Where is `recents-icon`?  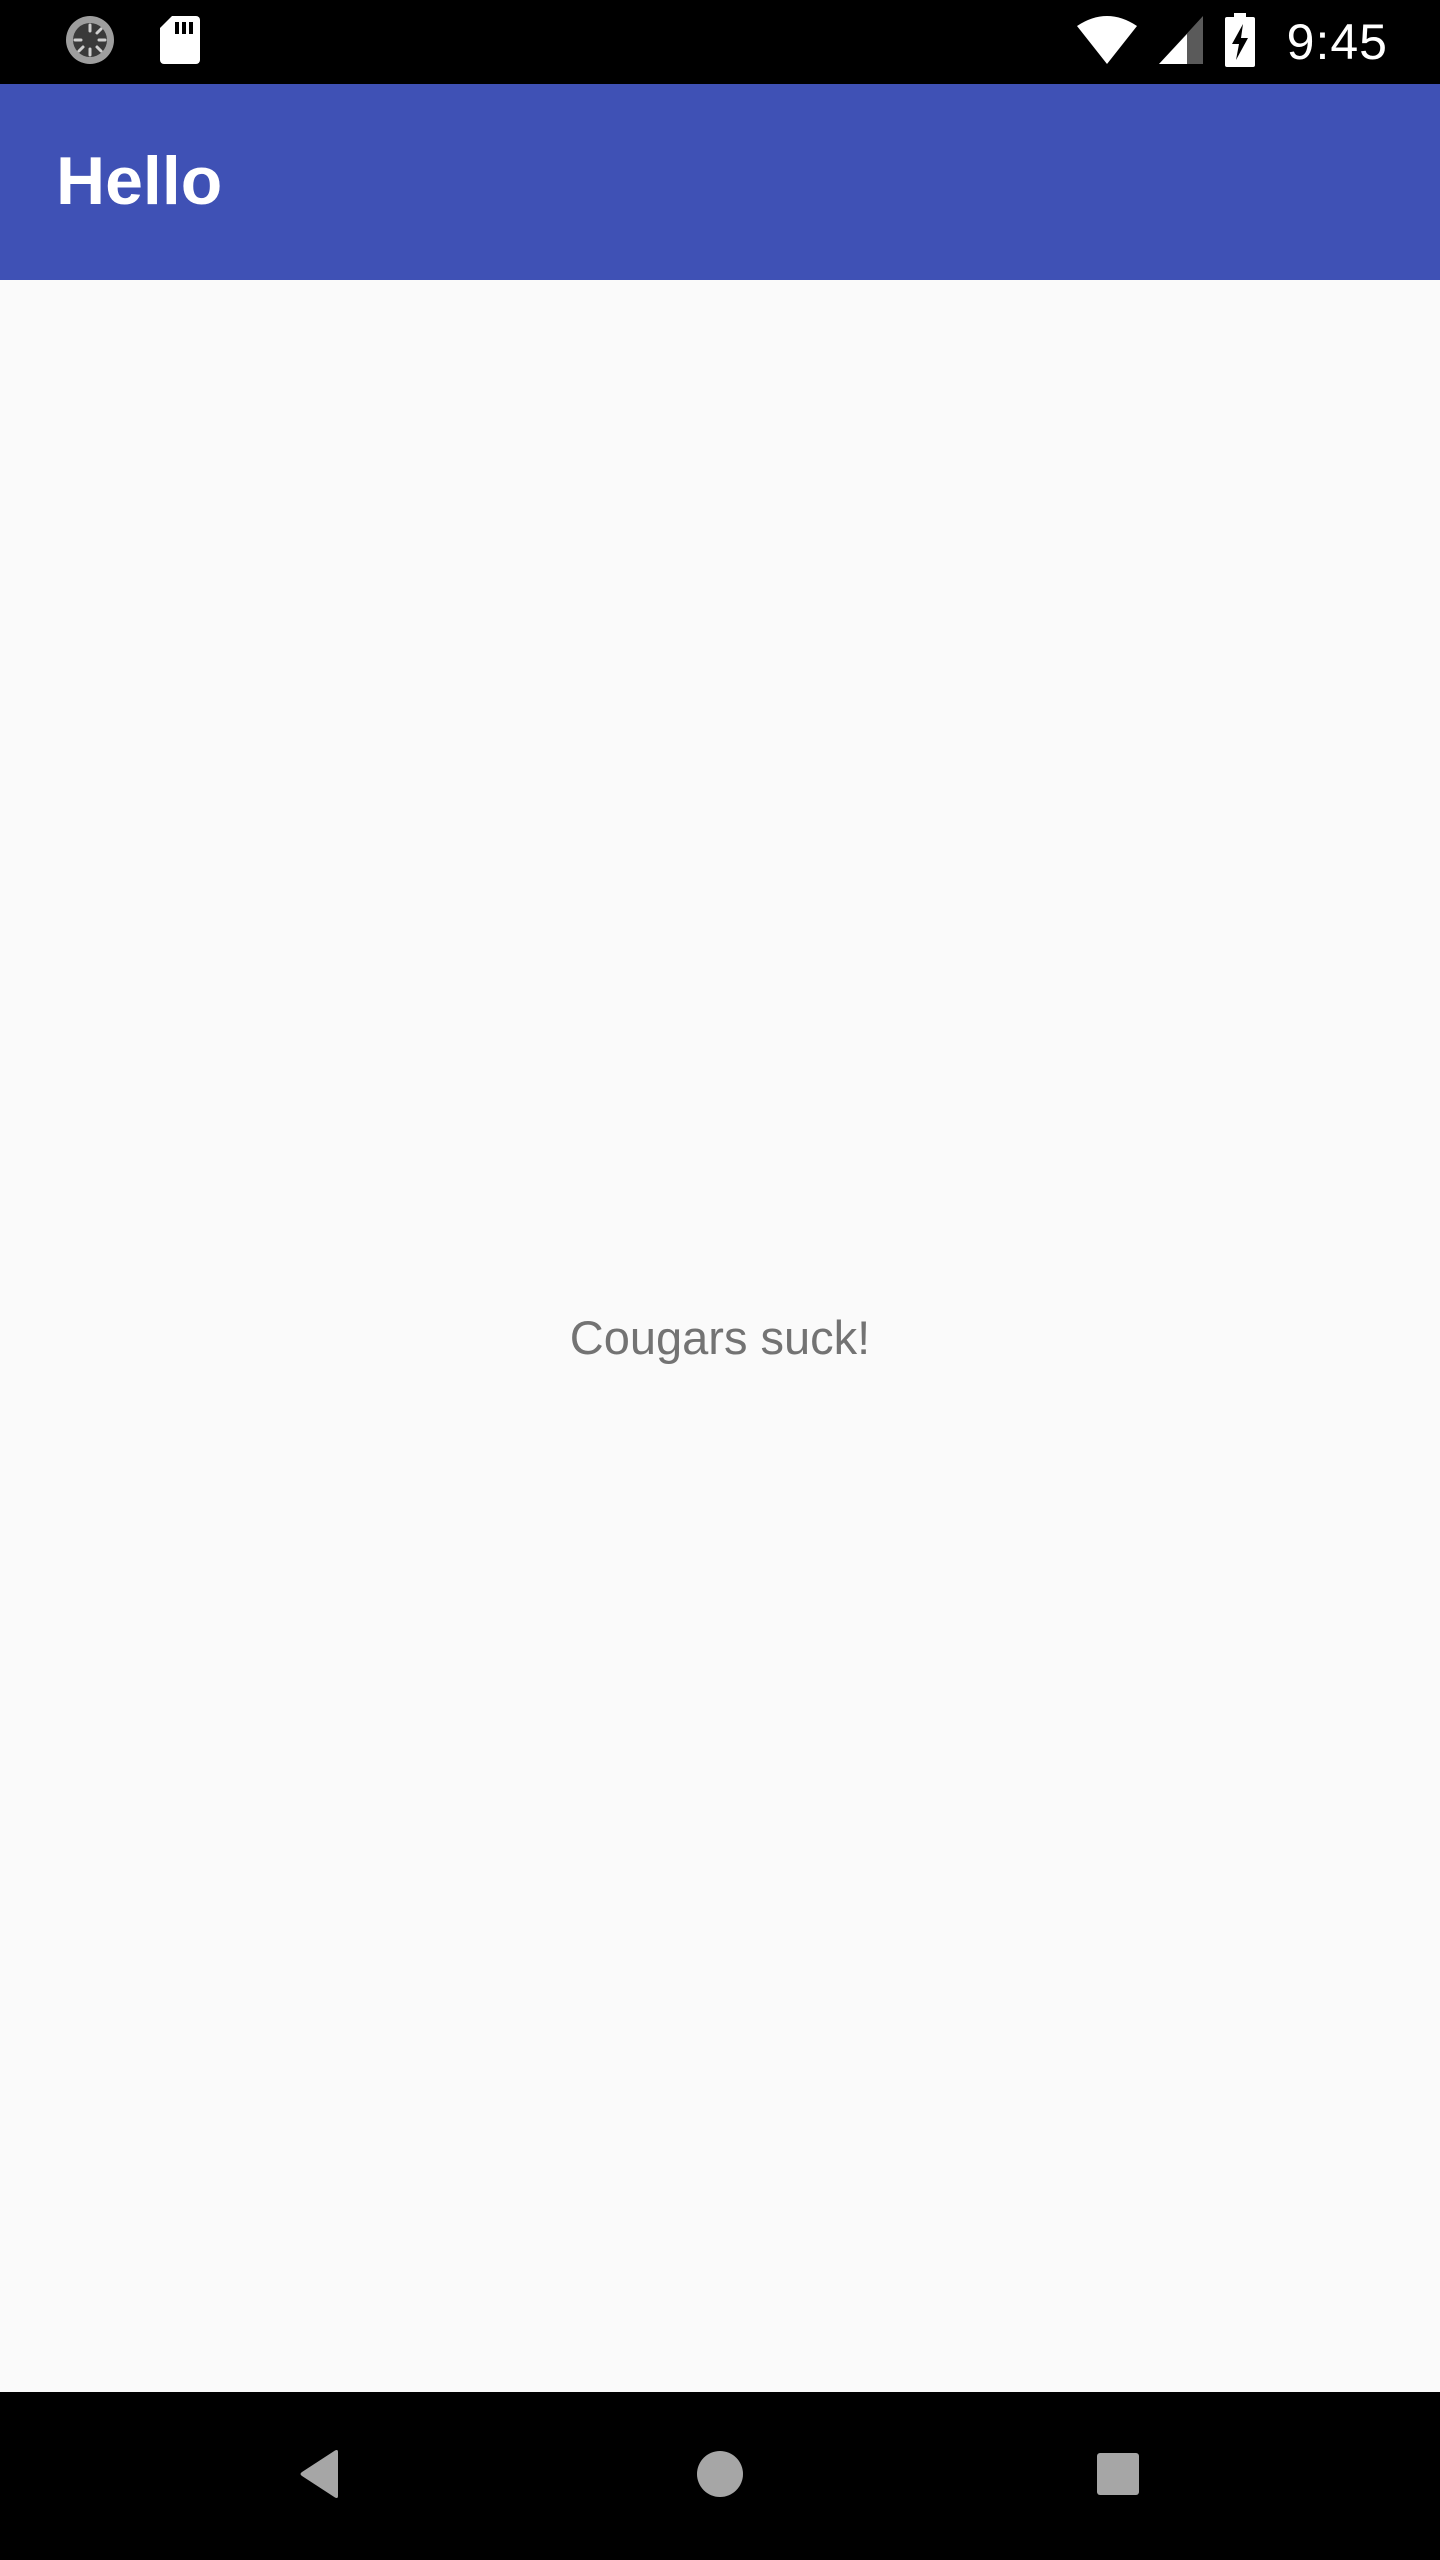 recents-icon is located at coordinates (1118, 2476).